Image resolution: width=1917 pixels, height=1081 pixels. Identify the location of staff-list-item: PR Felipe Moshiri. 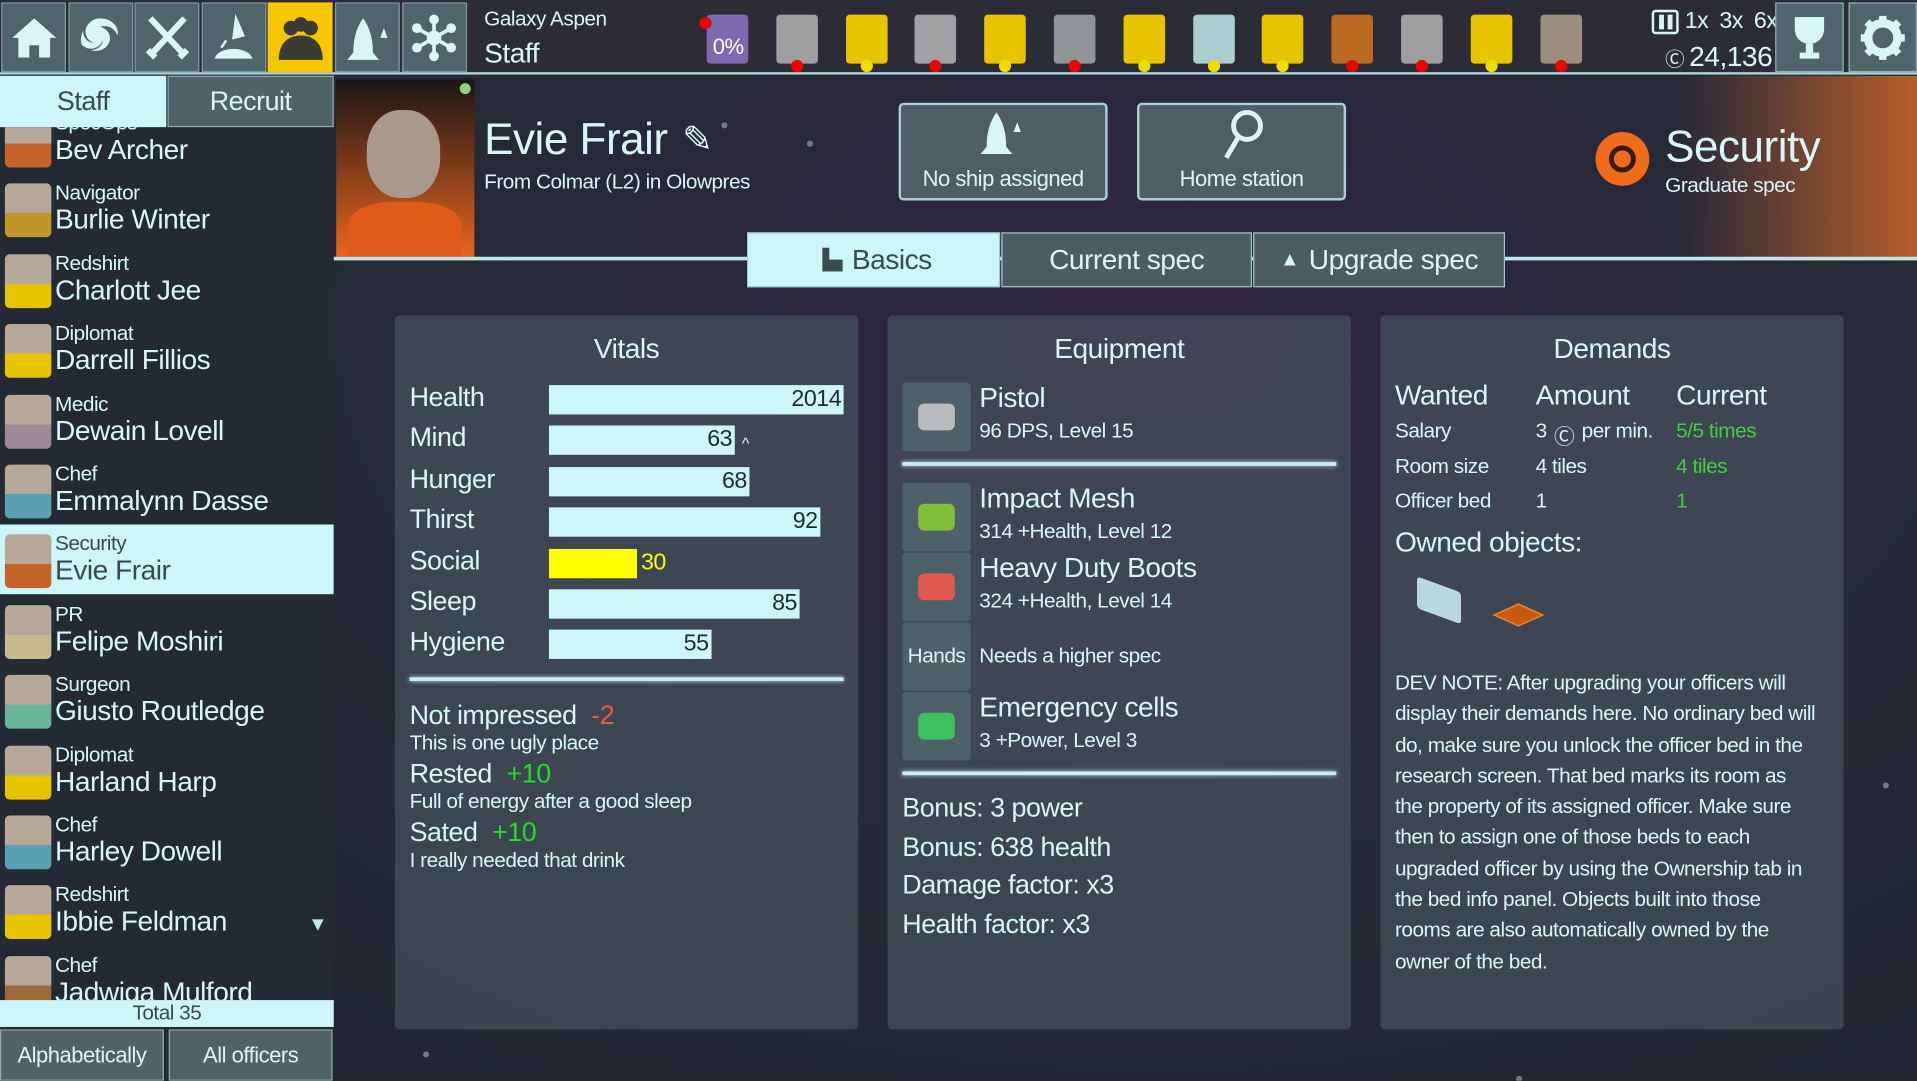
(167, 630).